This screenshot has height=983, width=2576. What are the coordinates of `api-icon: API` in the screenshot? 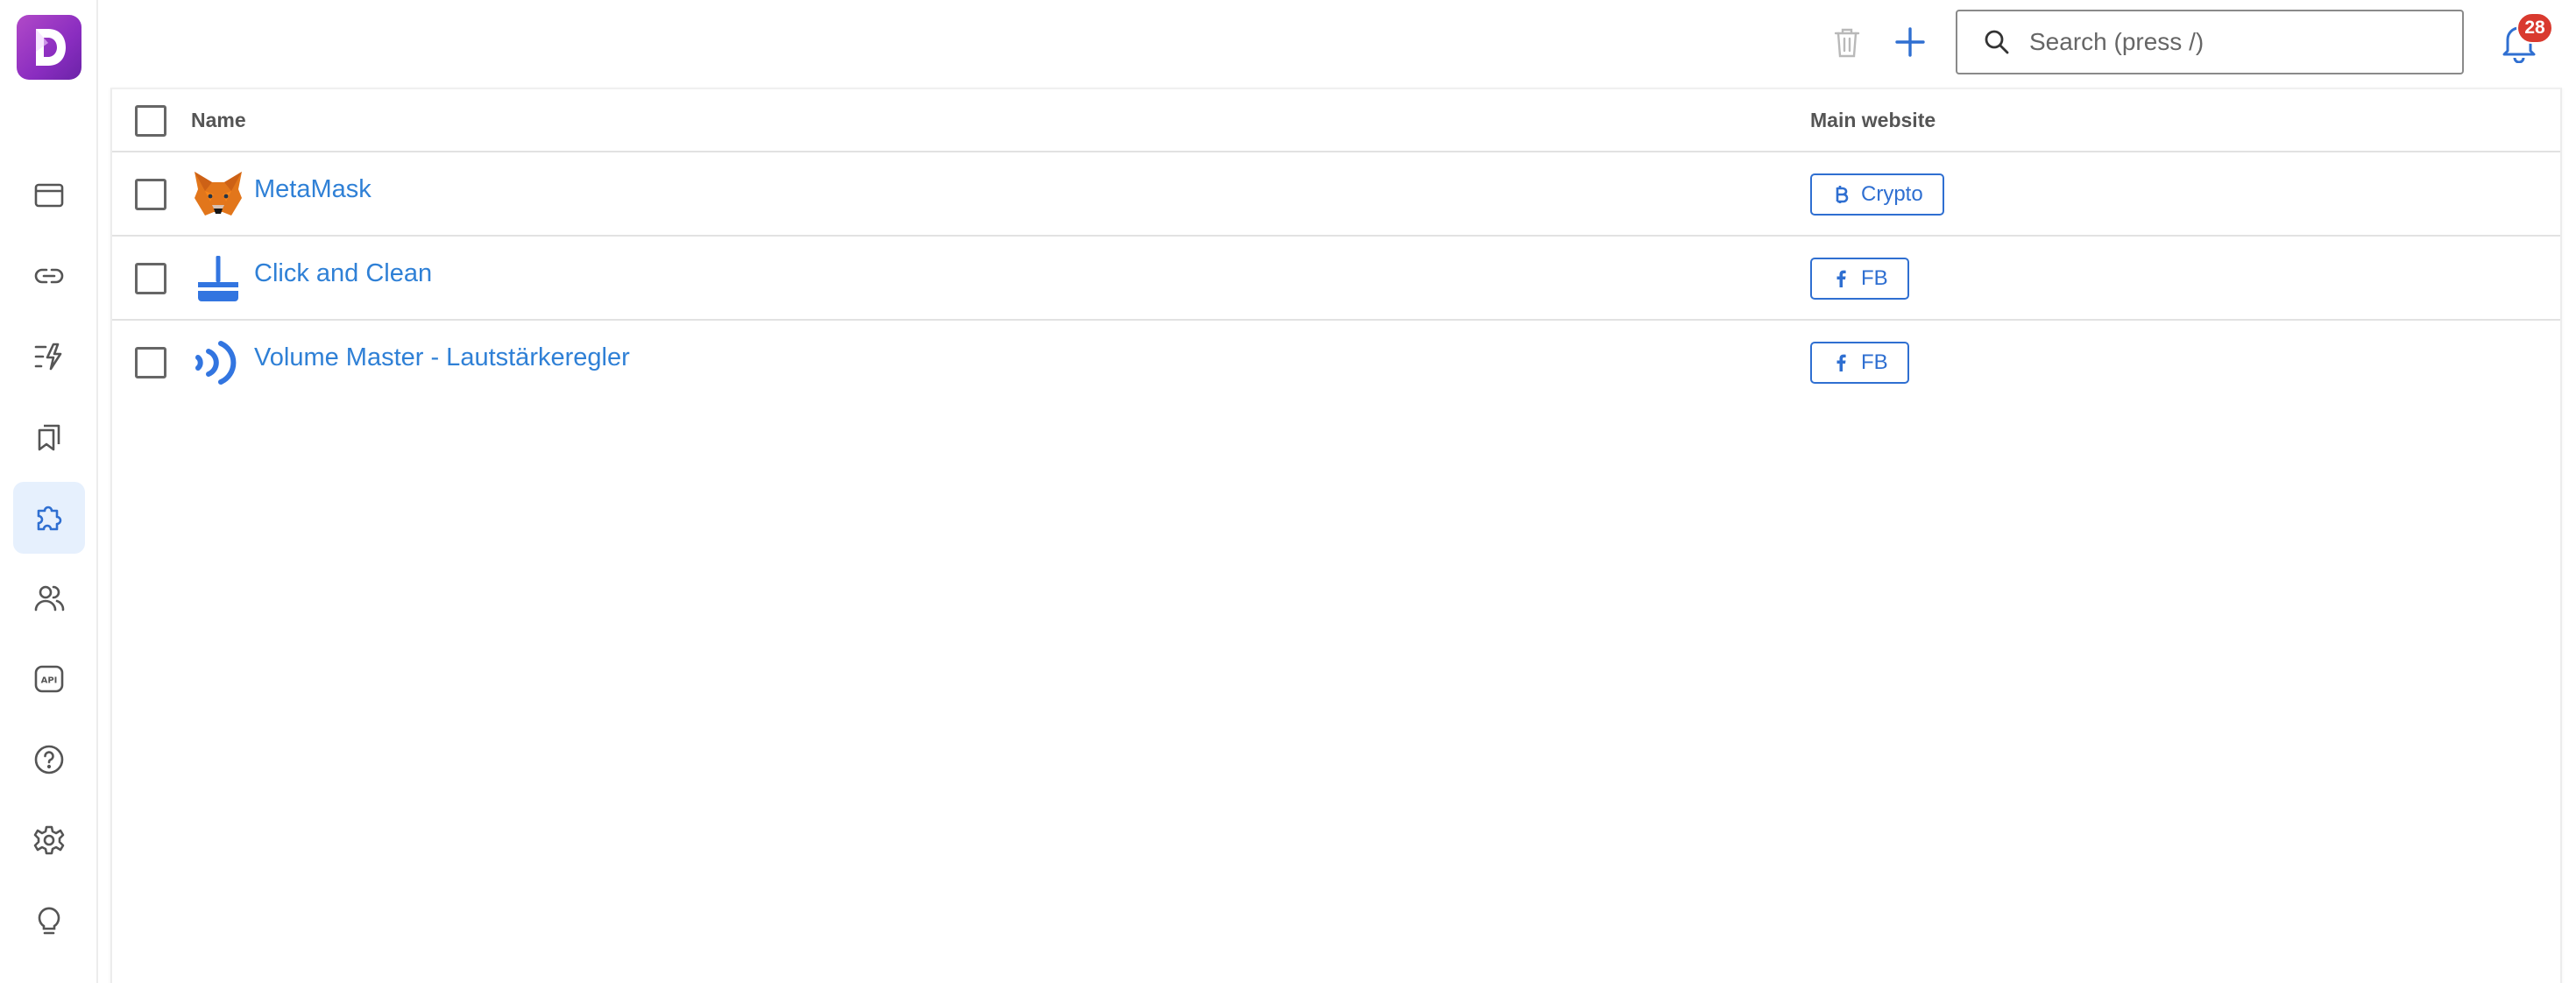 It's located at (49, 679).